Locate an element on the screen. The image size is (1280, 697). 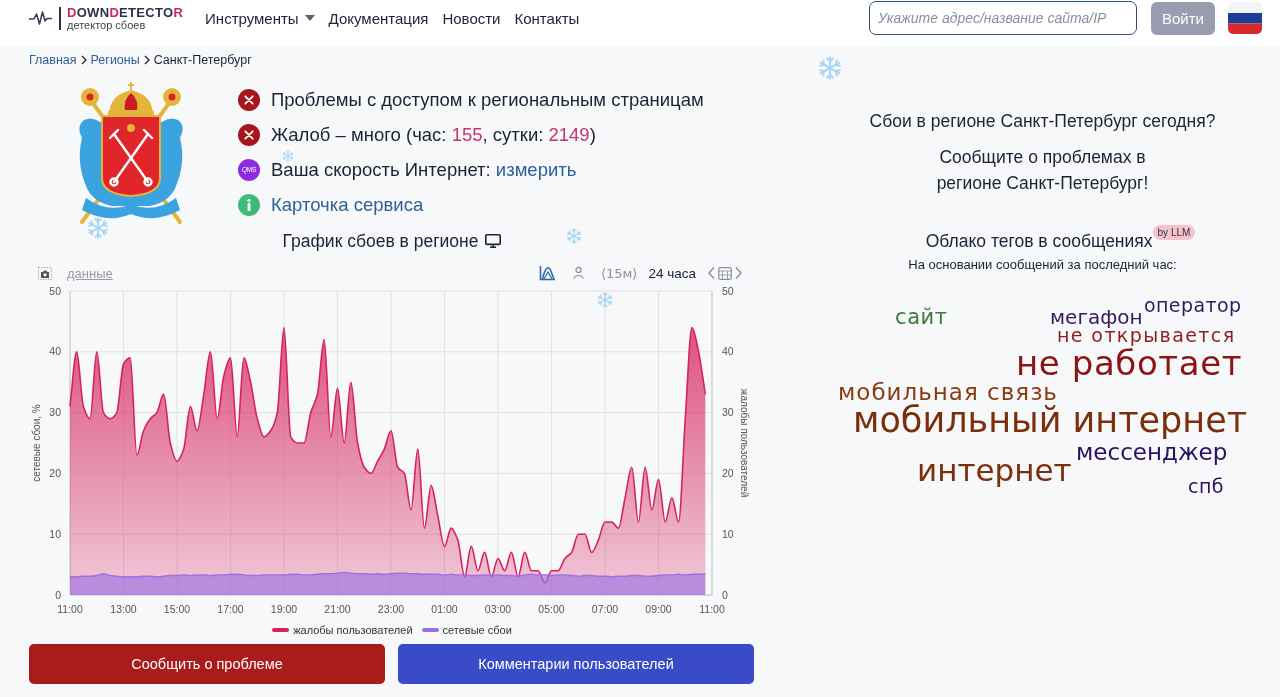
axis-tick-label: 13:00 is located at coordinates (123, 609).